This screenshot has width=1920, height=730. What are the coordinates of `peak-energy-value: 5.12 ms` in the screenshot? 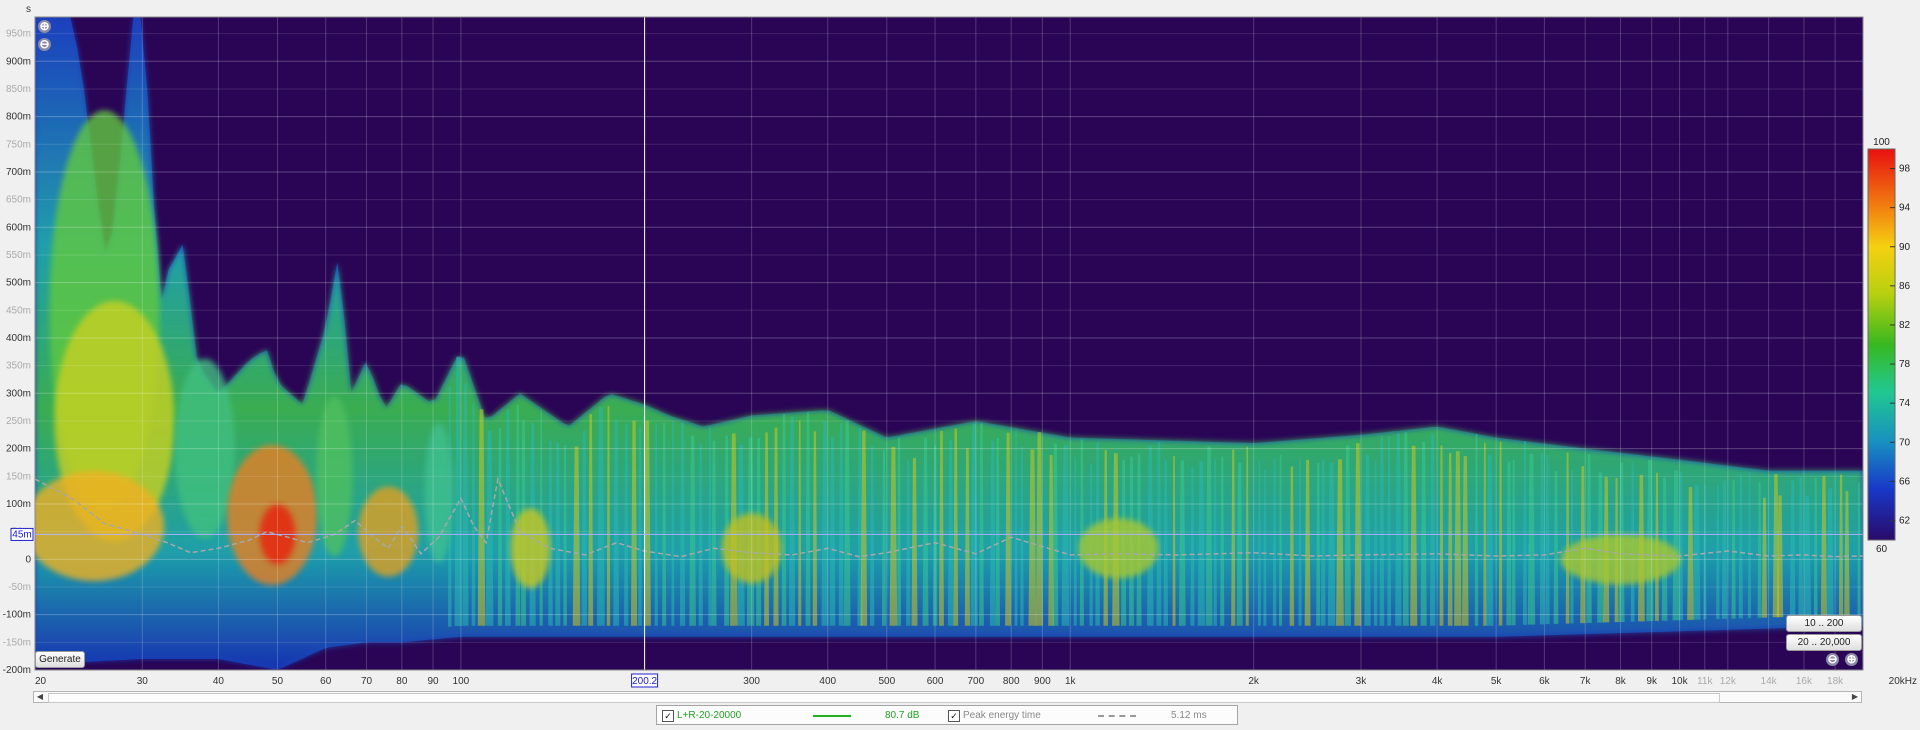 It's located at (1189, 715).